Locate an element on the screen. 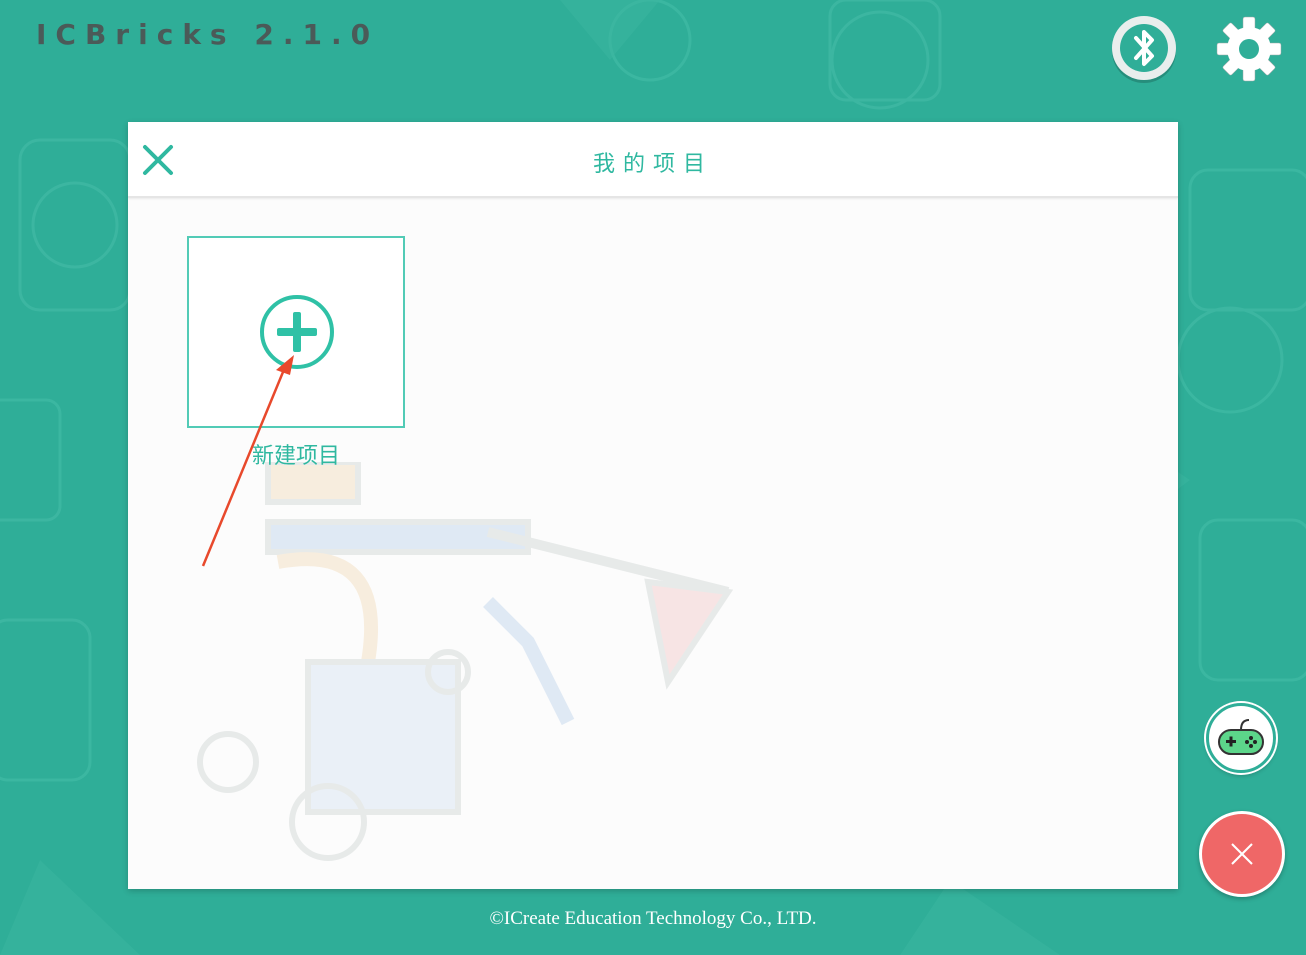  bluetooth-button is located at coordinates (1144, 48).